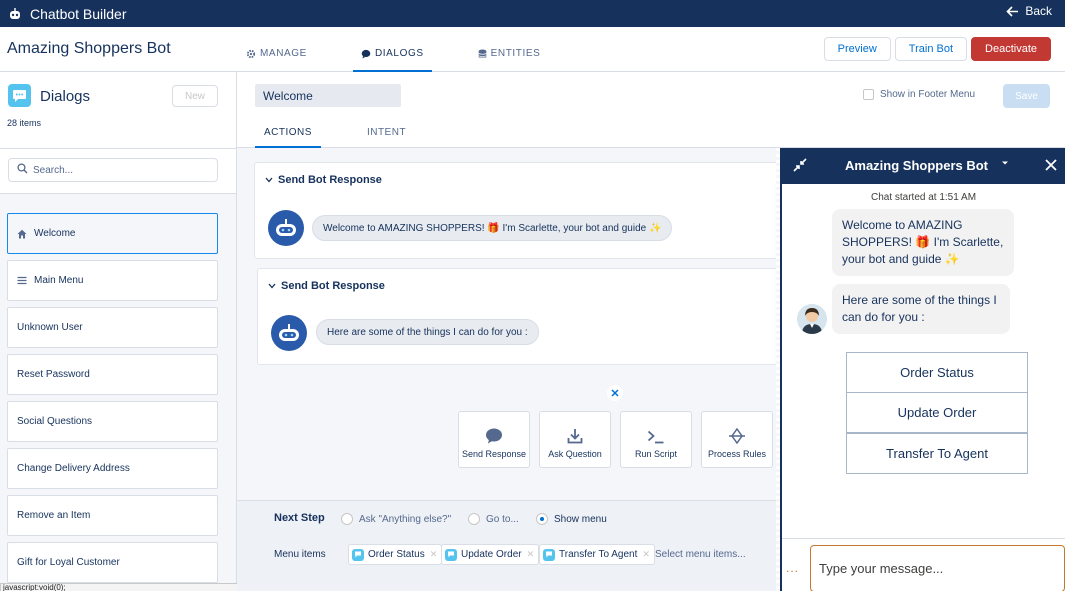 The image size is (1065, 591). Describe the element at coordinates (482, 54) in the screenshot. I see `database-icon` at that location.